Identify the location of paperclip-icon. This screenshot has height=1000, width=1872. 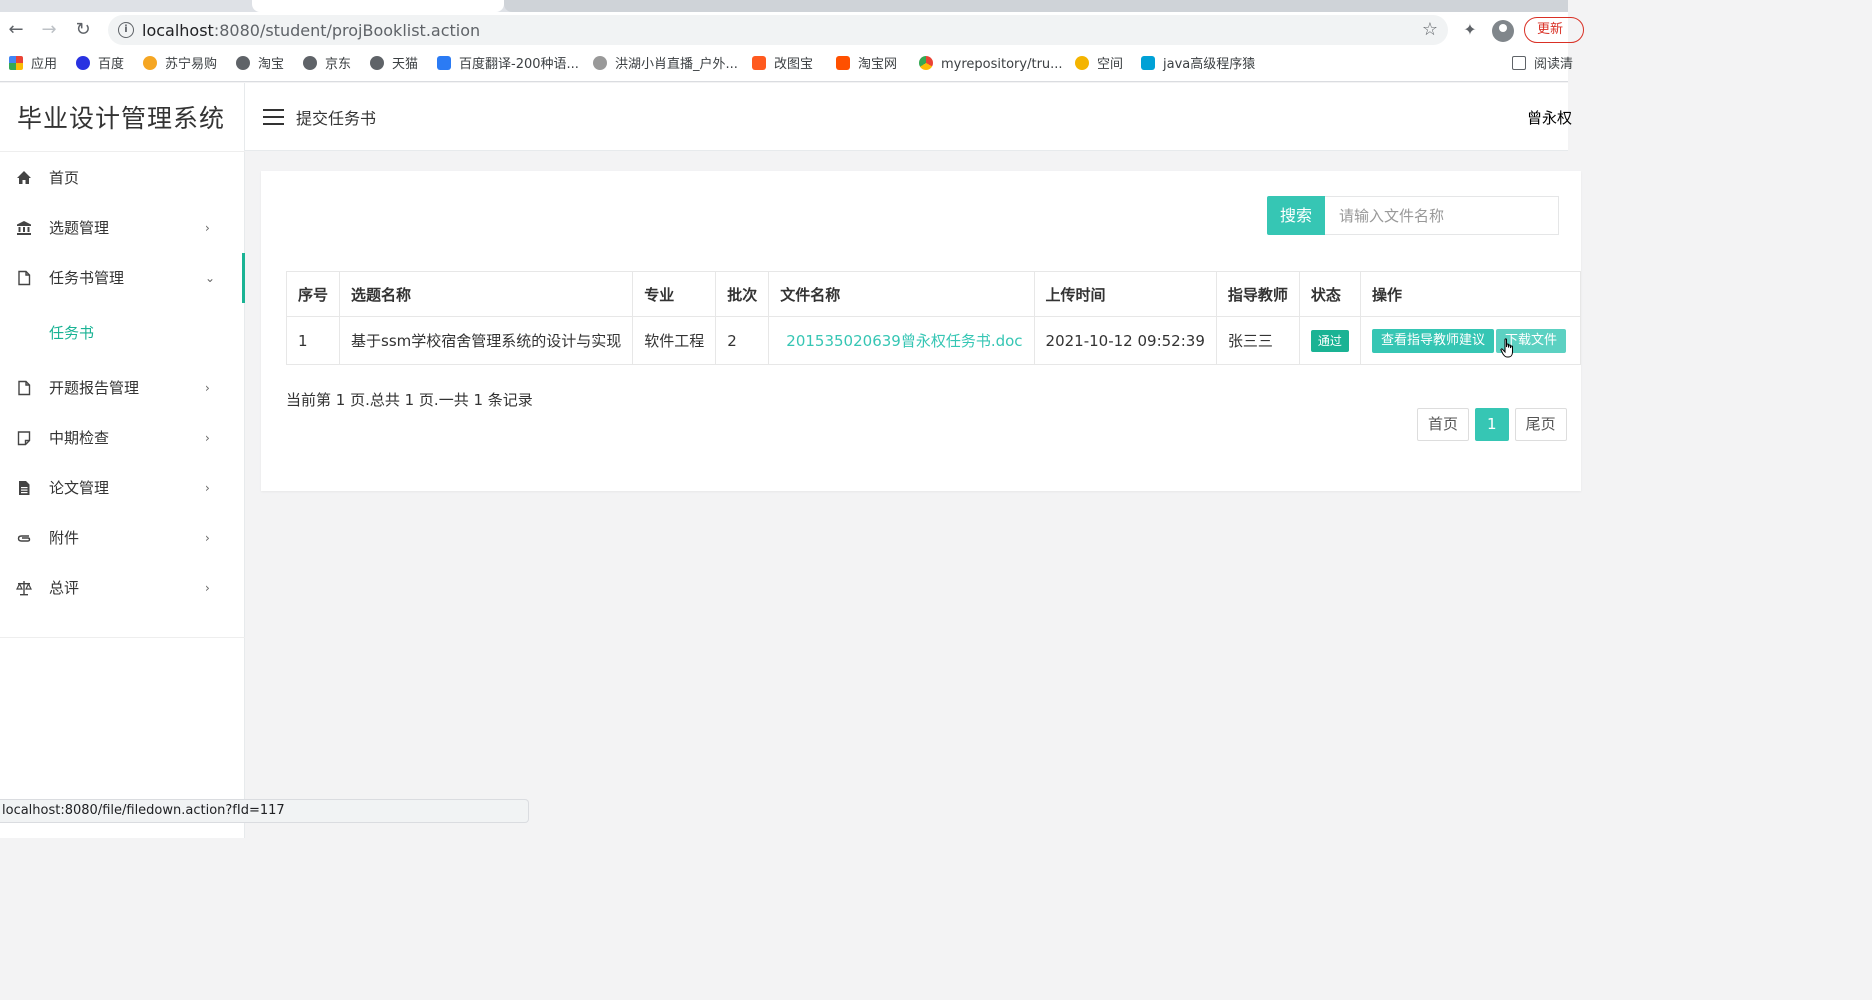
(24, 538).